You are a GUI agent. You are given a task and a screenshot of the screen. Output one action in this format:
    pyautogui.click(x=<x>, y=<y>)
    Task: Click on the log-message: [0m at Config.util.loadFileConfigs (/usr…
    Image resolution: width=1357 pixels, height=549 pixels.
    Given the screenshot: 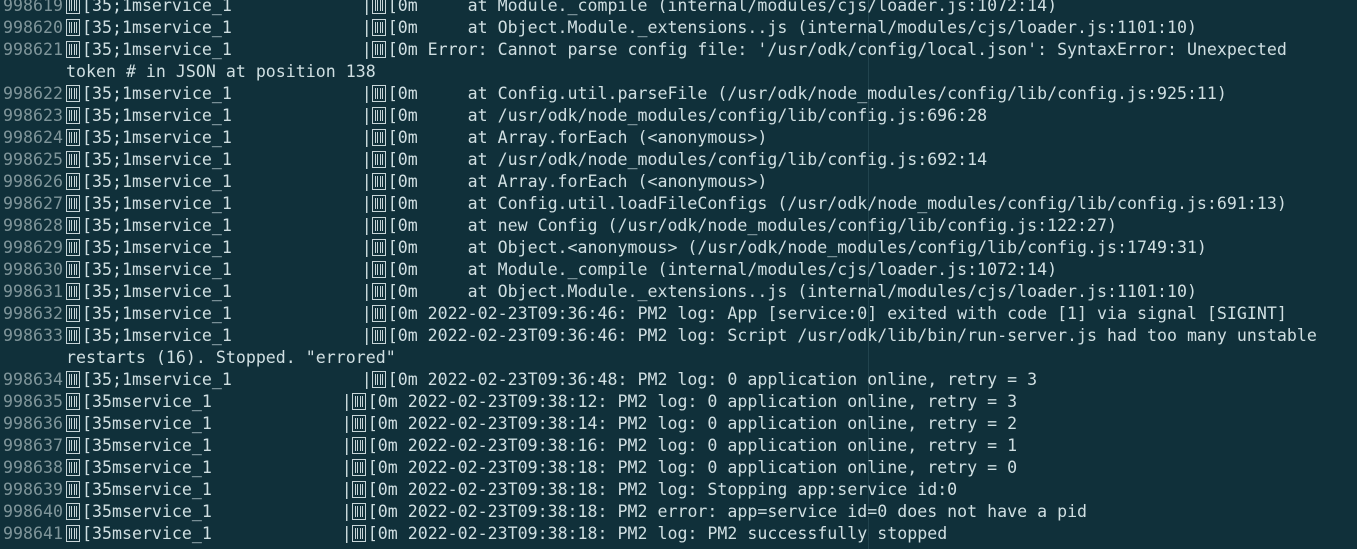 What is the action you would take?
    pyautogui.click(x=837, y=203)
    